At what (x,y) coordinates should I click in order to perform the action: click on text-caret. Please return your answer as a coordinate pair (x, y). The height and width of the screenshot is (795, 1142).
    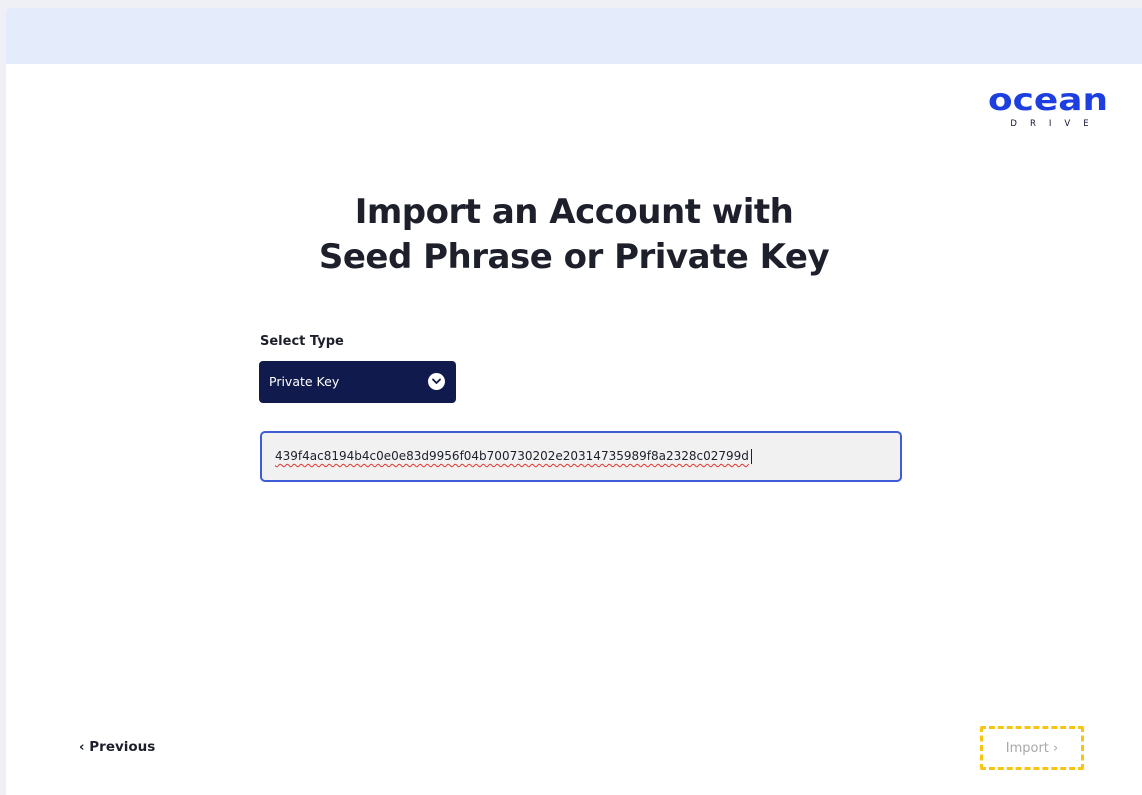
    Looking at the image, I should click on (751, 456).